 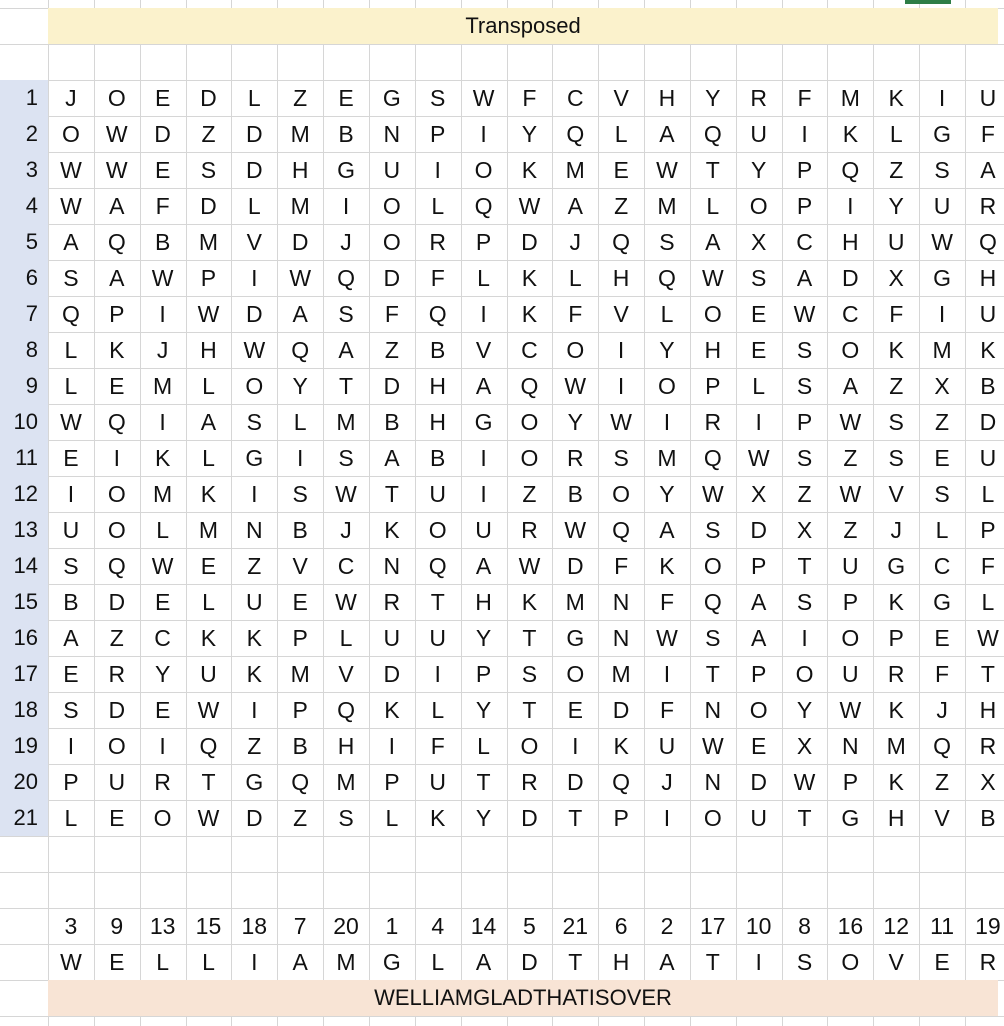 I want to click on row-header: 6, so click(x=24, y=278).